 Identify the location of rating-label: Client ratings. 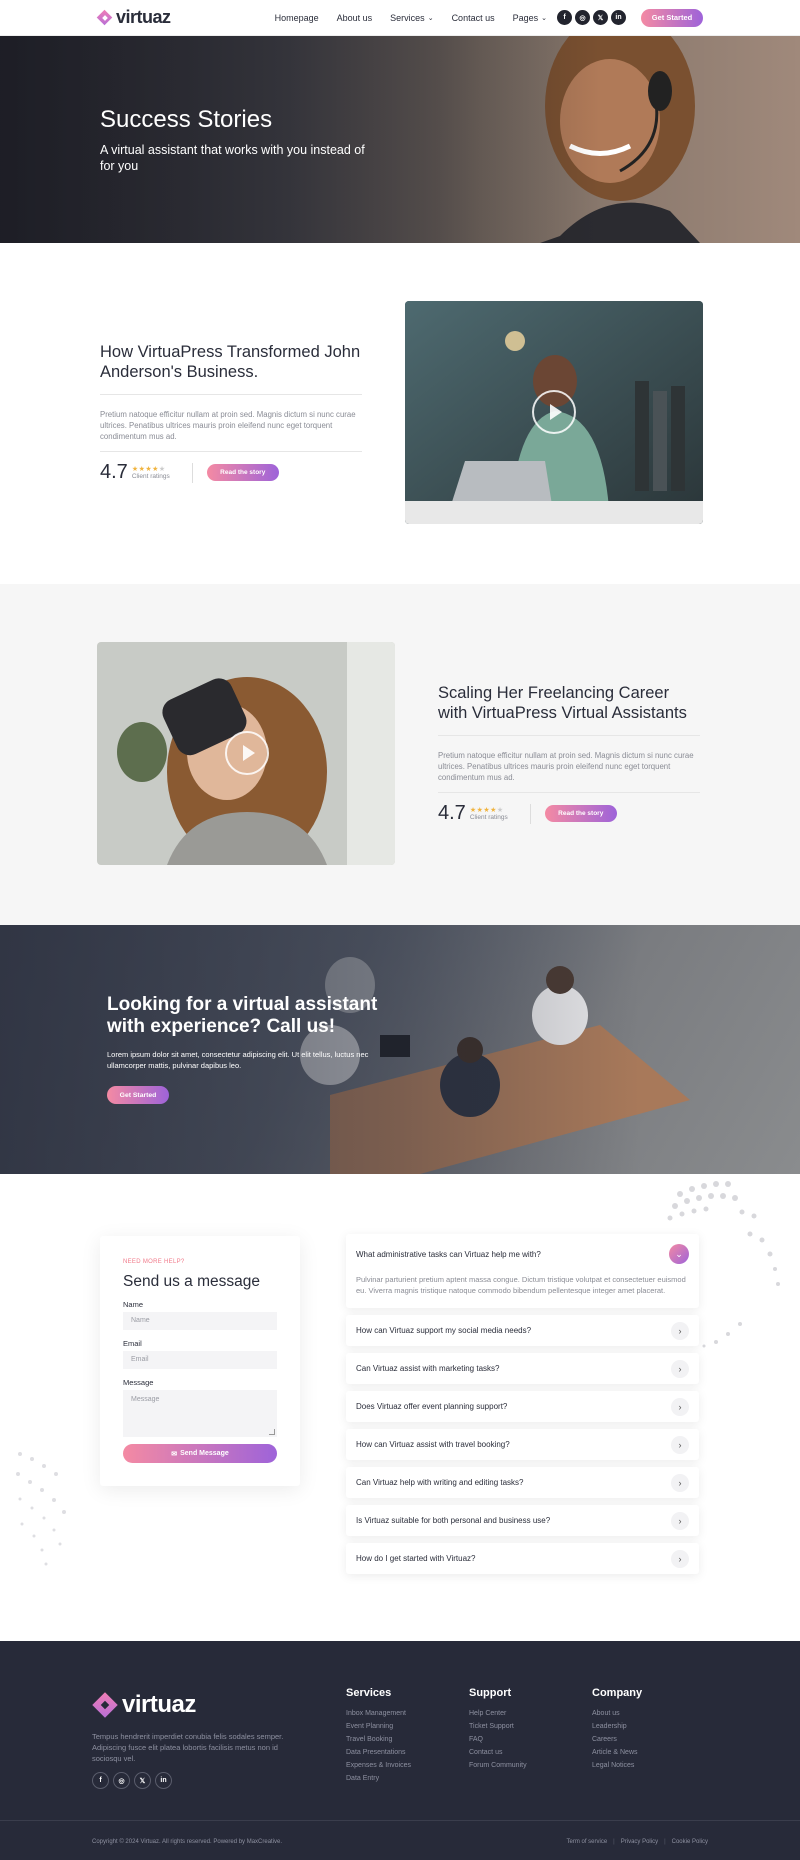
(150, 476).